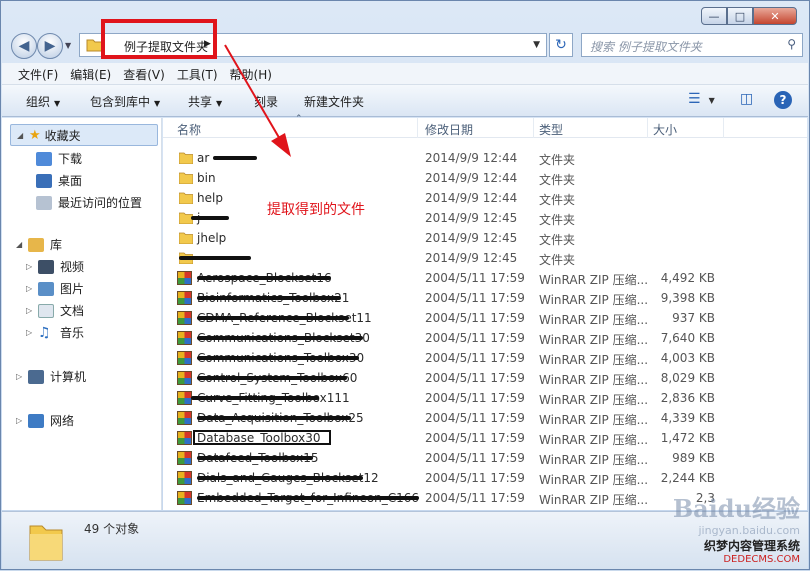  I want to click on large-folder-icon, so click(46, 543).